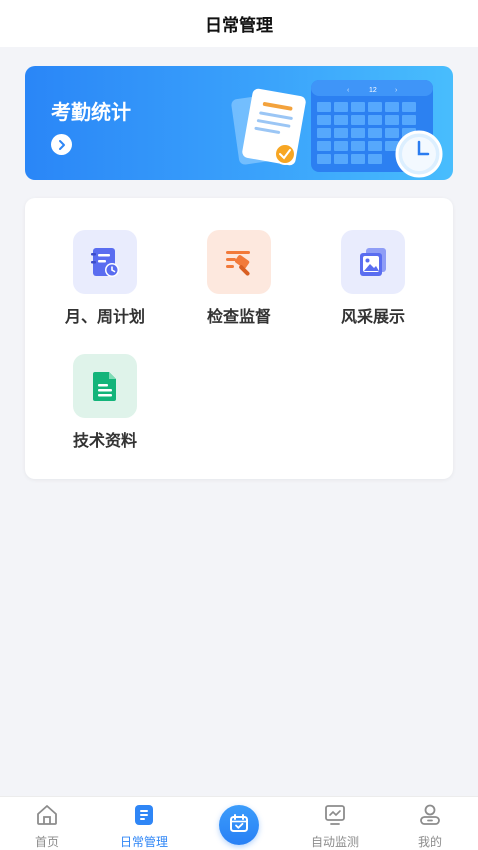 The width and height of the screenshot is (478, 850). What do you see at coordinates (238, 316) in the screenshot?
I see `grid-item-label: 检查监督` at bounding box center [238, 316].